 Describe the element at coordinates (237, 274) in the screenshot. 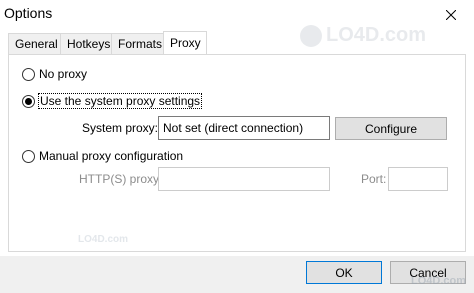

I see `dialog-footer: OK Cancel LO4D.com` at that location.